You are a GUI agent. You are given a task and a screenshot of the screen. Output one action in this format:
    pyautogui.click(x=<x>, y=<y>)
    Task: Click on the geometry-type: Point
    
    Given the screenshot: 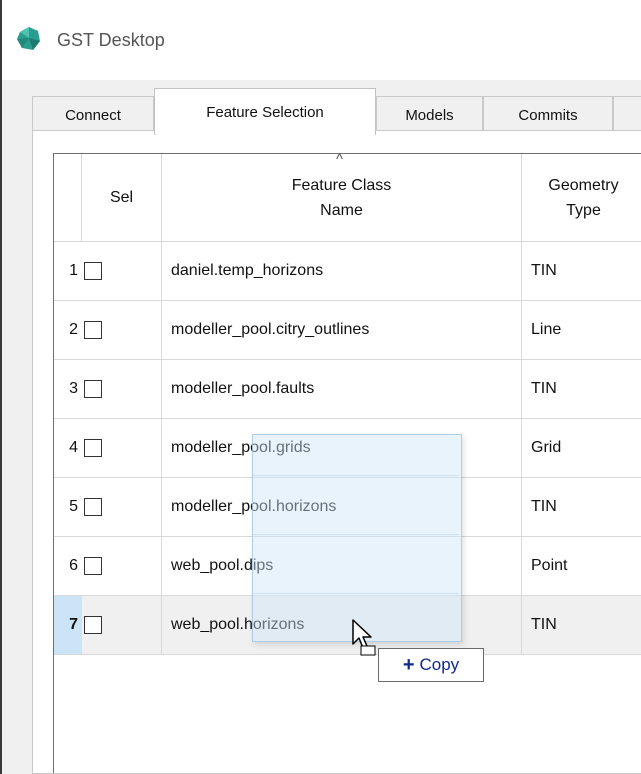 What is the action you would take?
    pyautogui.click(x=581, y=566)
    